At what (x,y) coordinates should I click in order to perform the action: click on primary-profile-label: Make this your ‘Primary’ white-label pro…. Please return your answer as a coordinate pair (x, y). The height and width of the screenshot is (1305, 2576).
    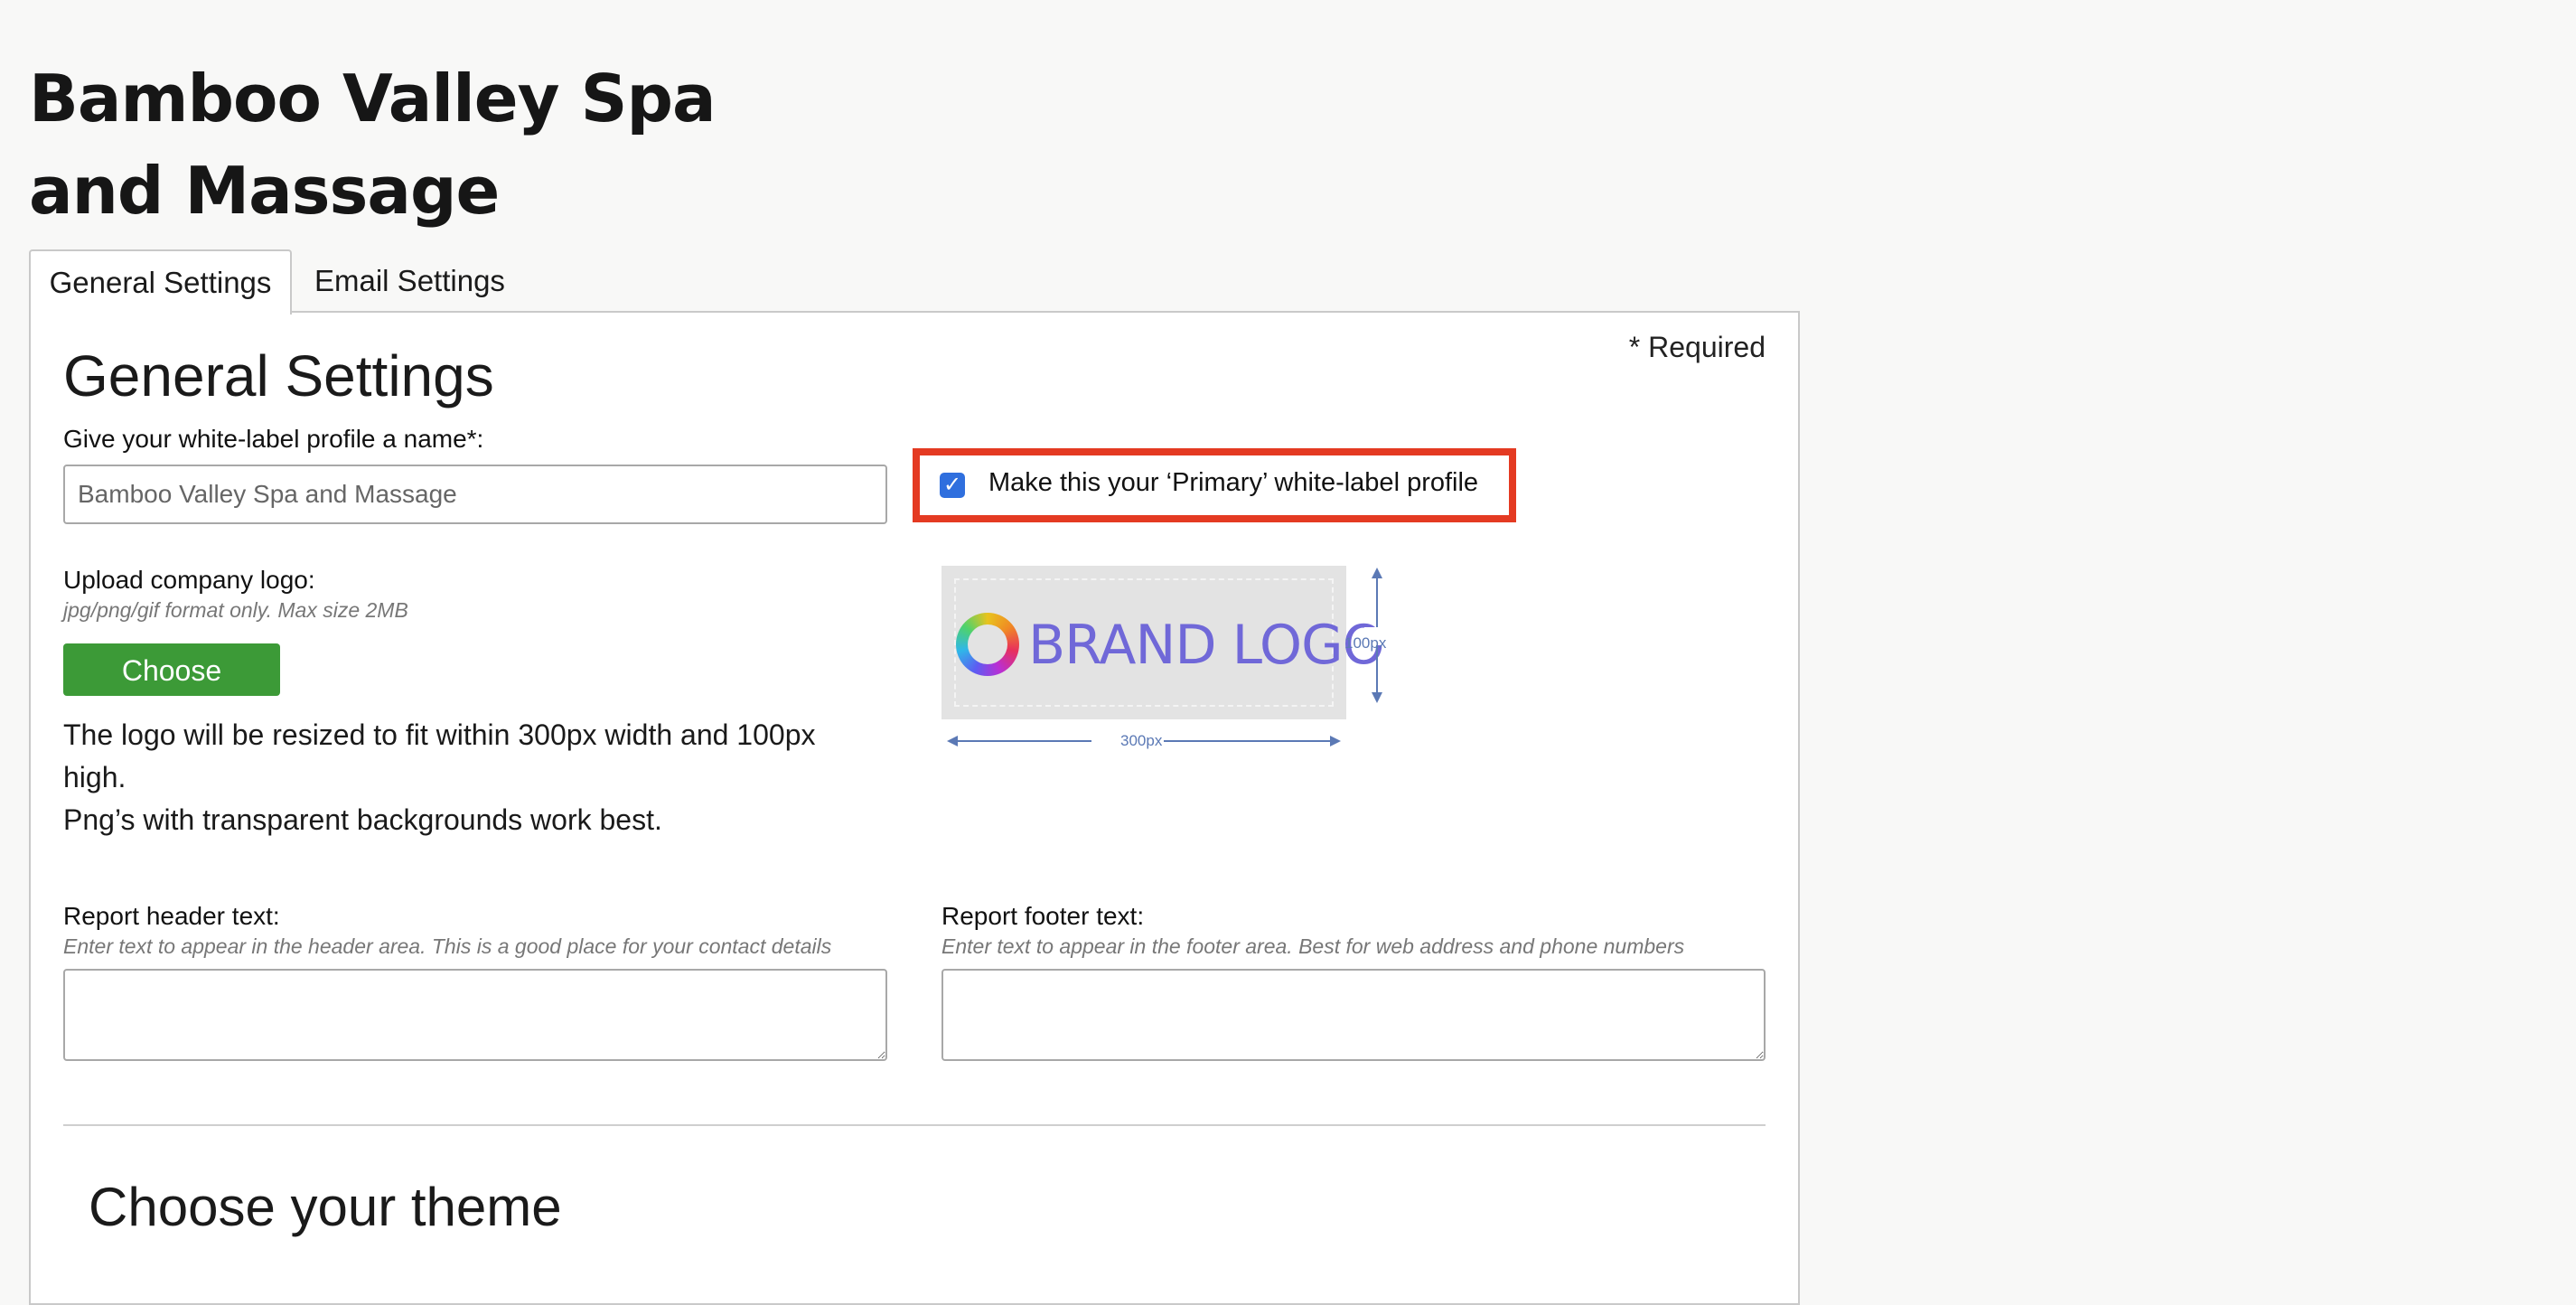
    Looking at the image, I should click on (1233, 483).